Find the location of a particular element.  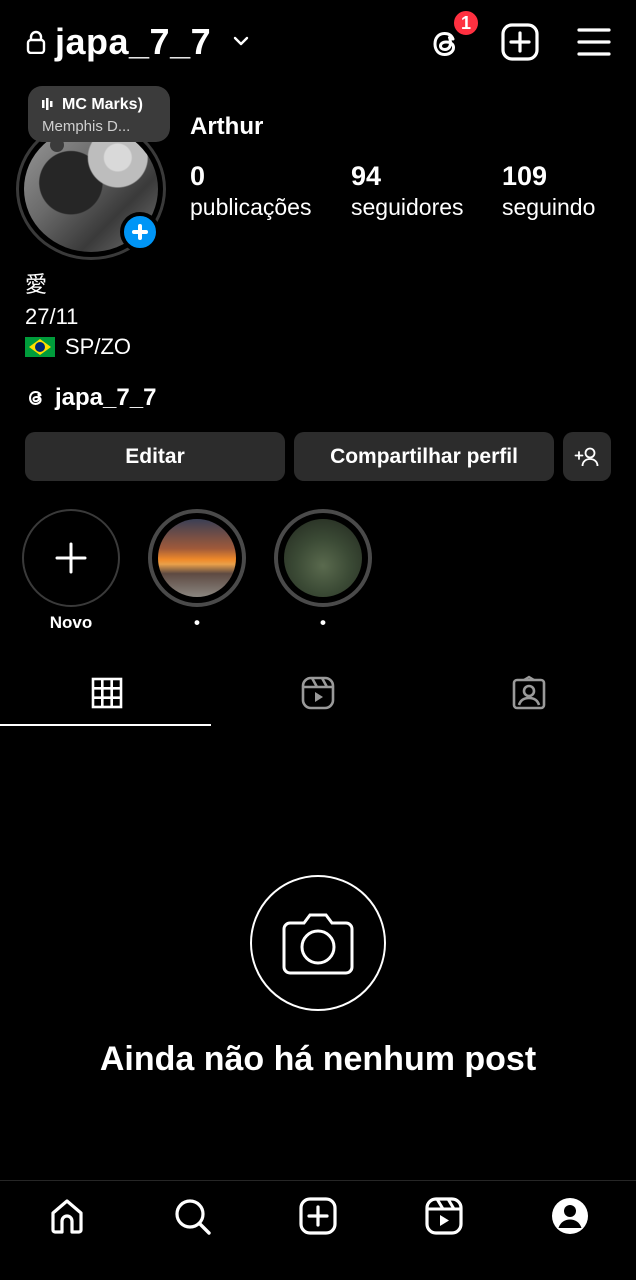

new-highlight-button is located at coordinates (71, 558).